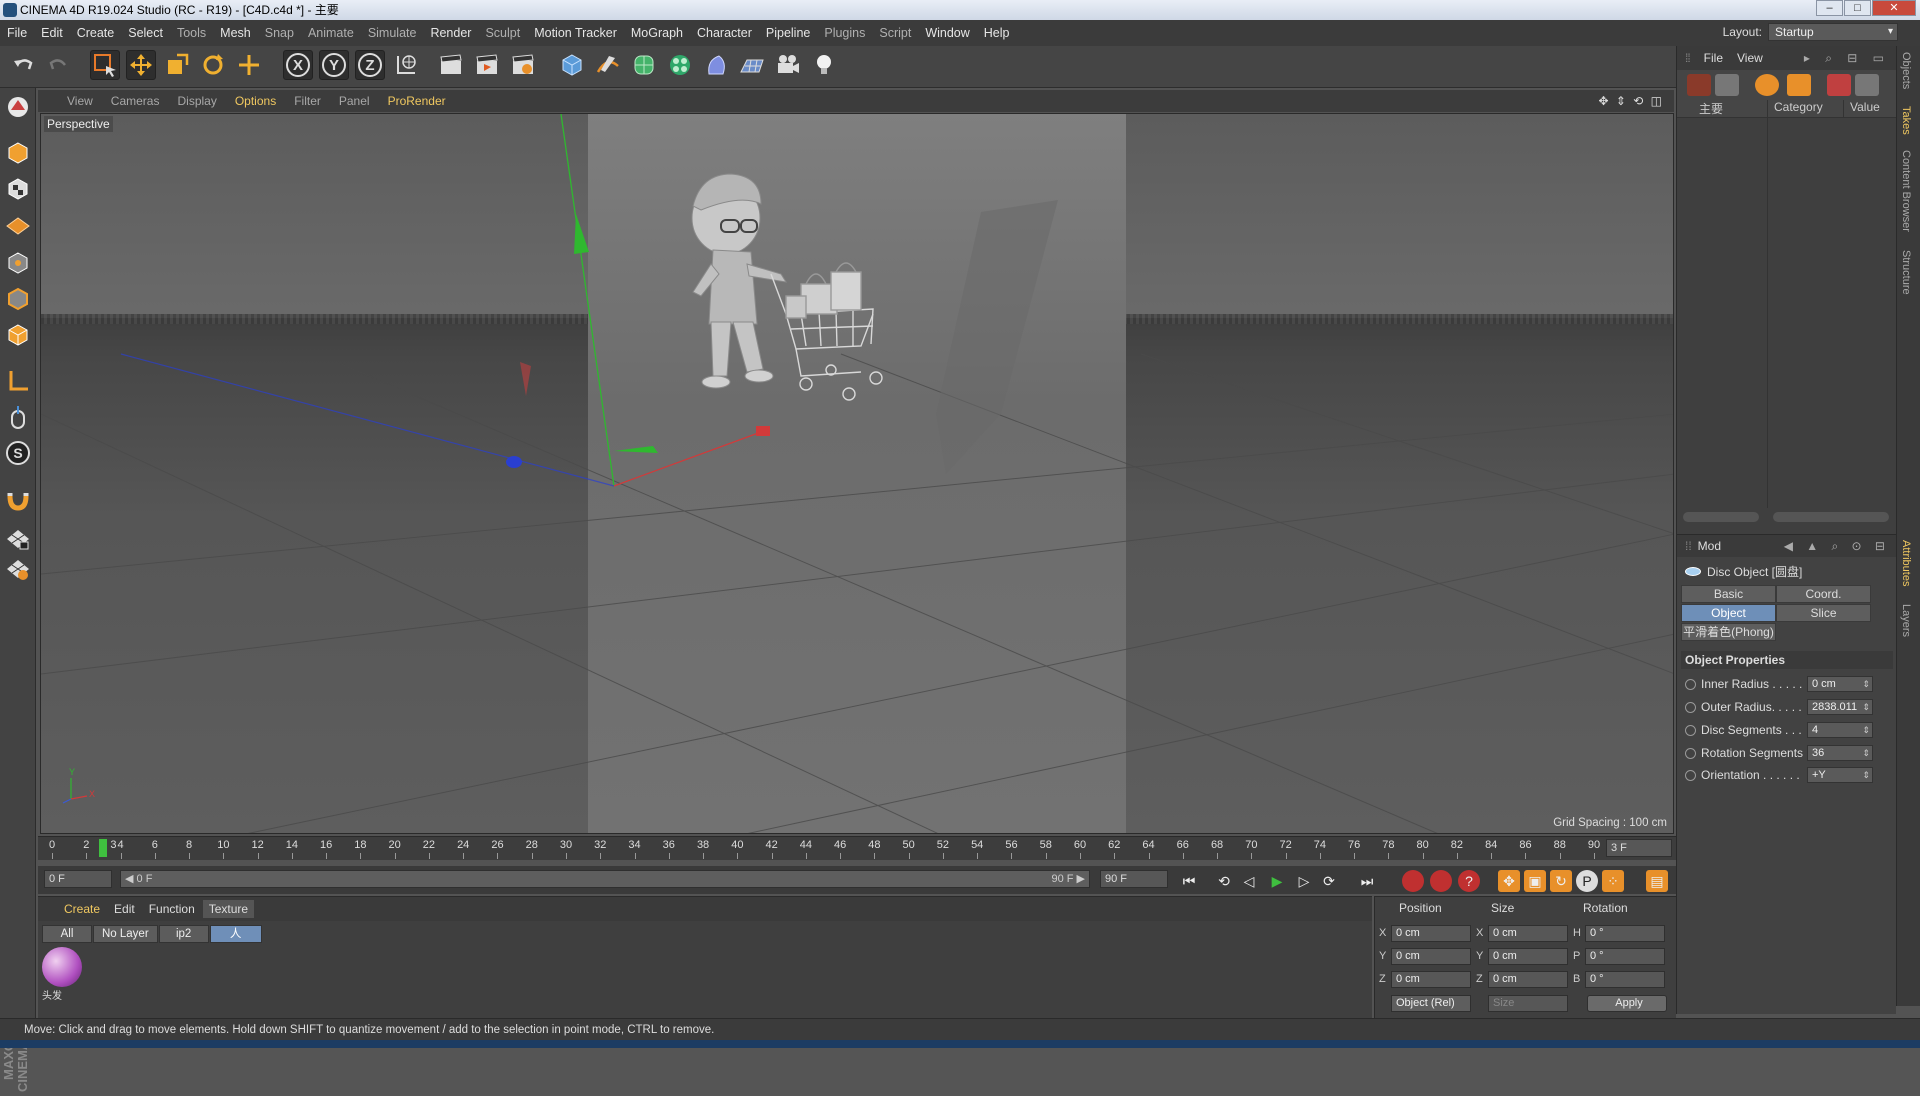 The image size is (1920, 1096). Describe the element at coordinates (1805, 108) in the screenshot. I see `column-category: Category` at that location.